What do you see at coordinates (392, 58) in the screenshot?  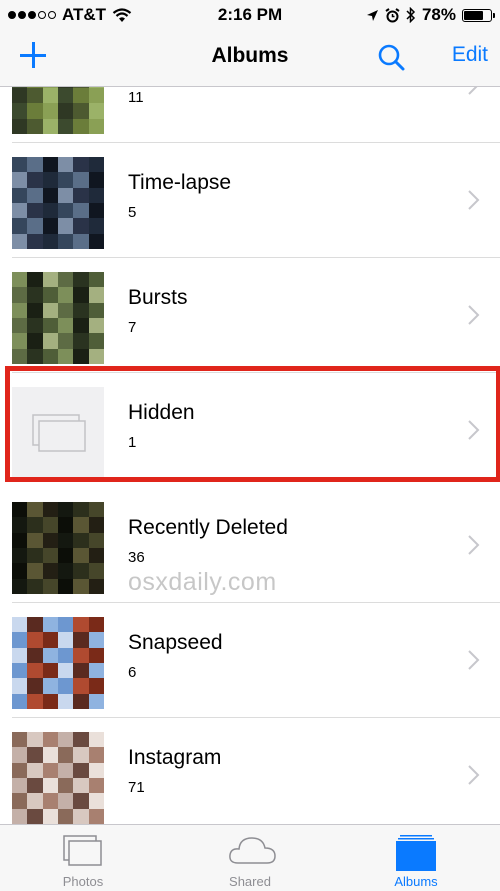 I see `search-button` at bounding box center [392, 58].